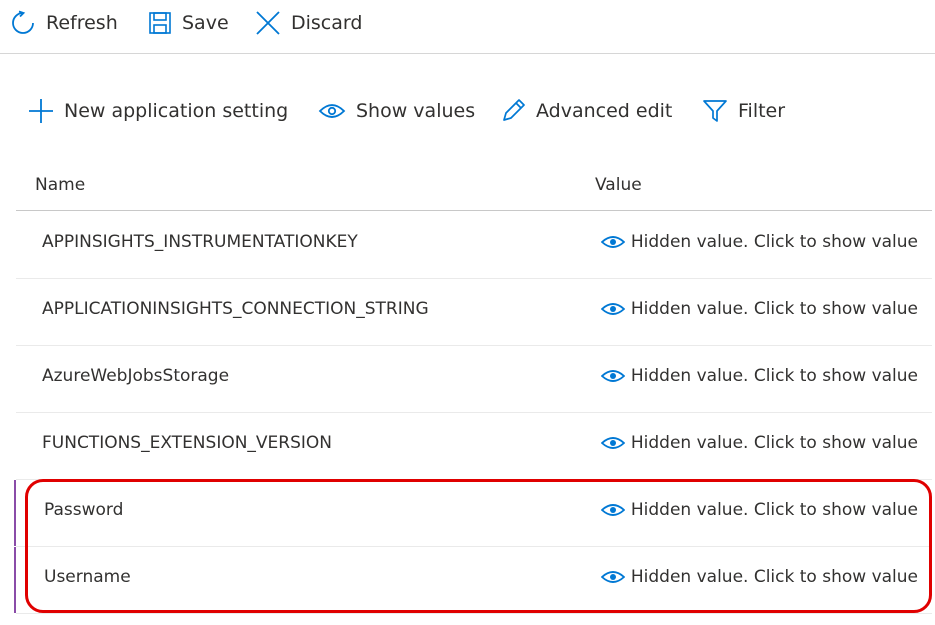 This screenshot has width=935, height=625. I want to click on save-button: Save, so click(188, 23).